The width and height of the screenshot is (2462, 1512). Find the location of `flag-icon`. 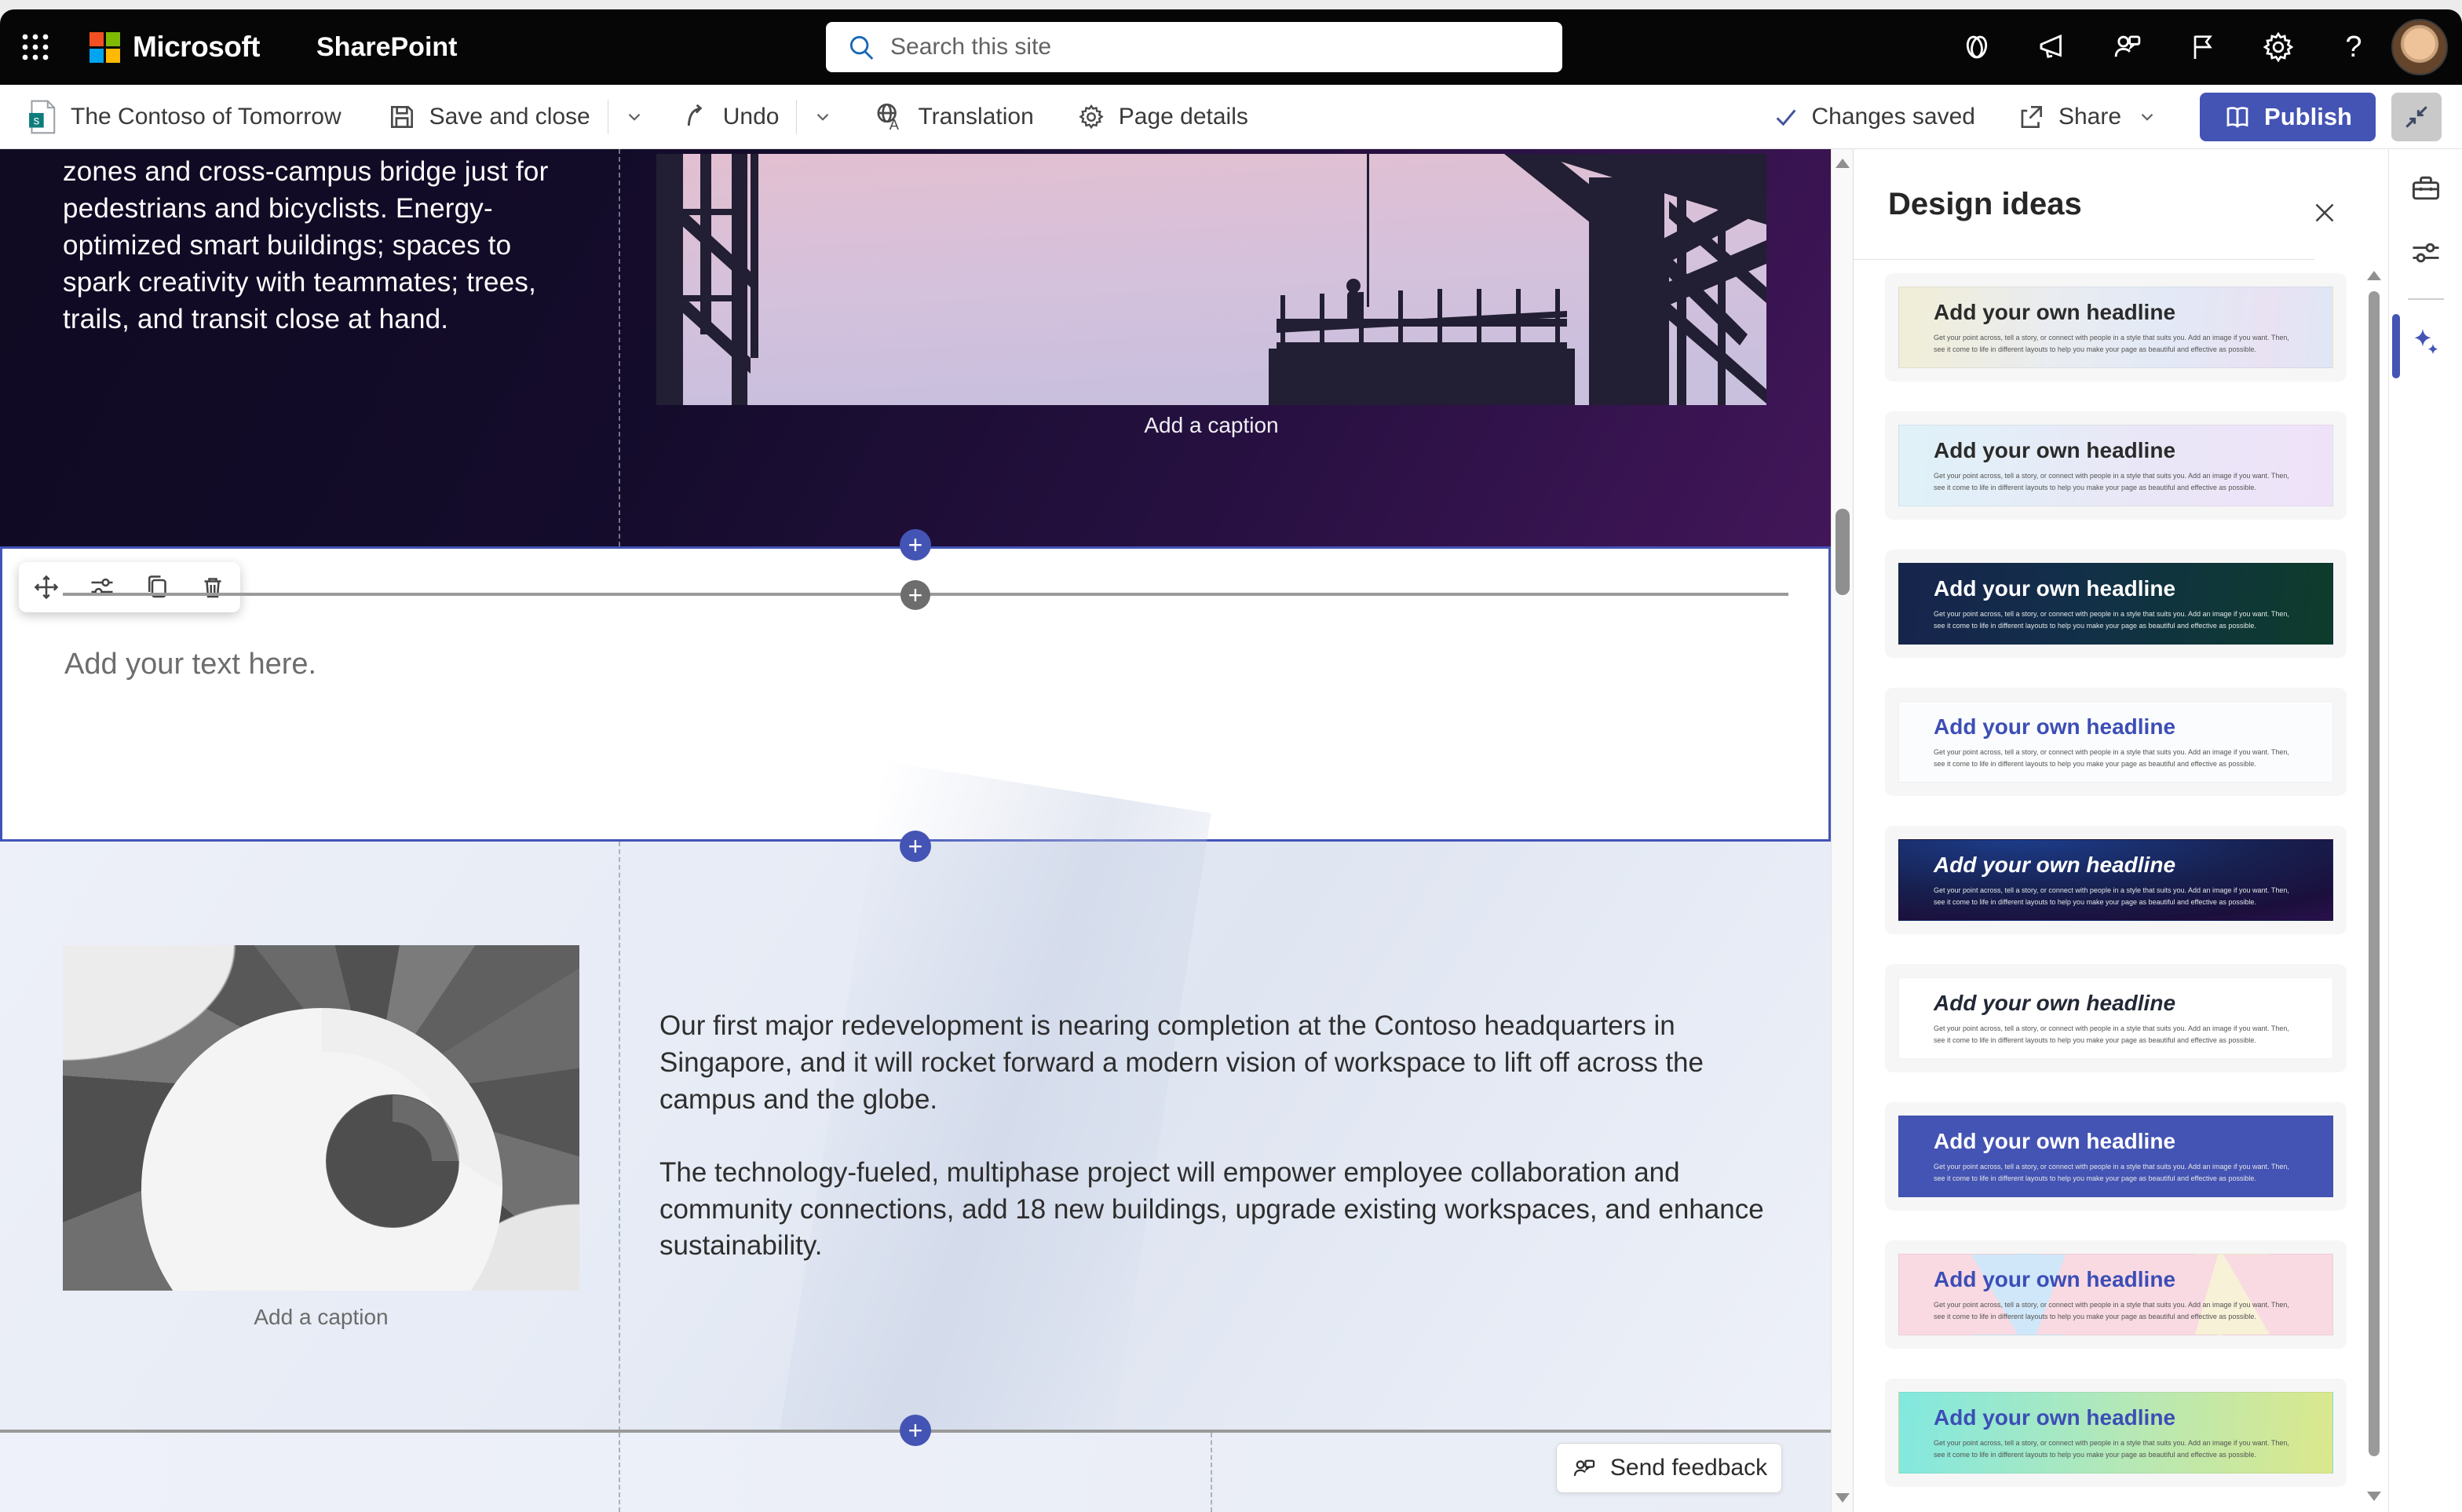

flag-icon is located at coordinates (2203, 47).